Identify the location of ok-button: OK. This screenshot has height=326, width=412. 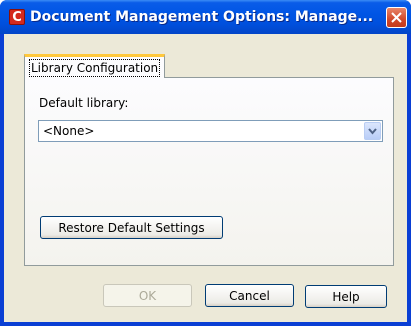
(147, 295).